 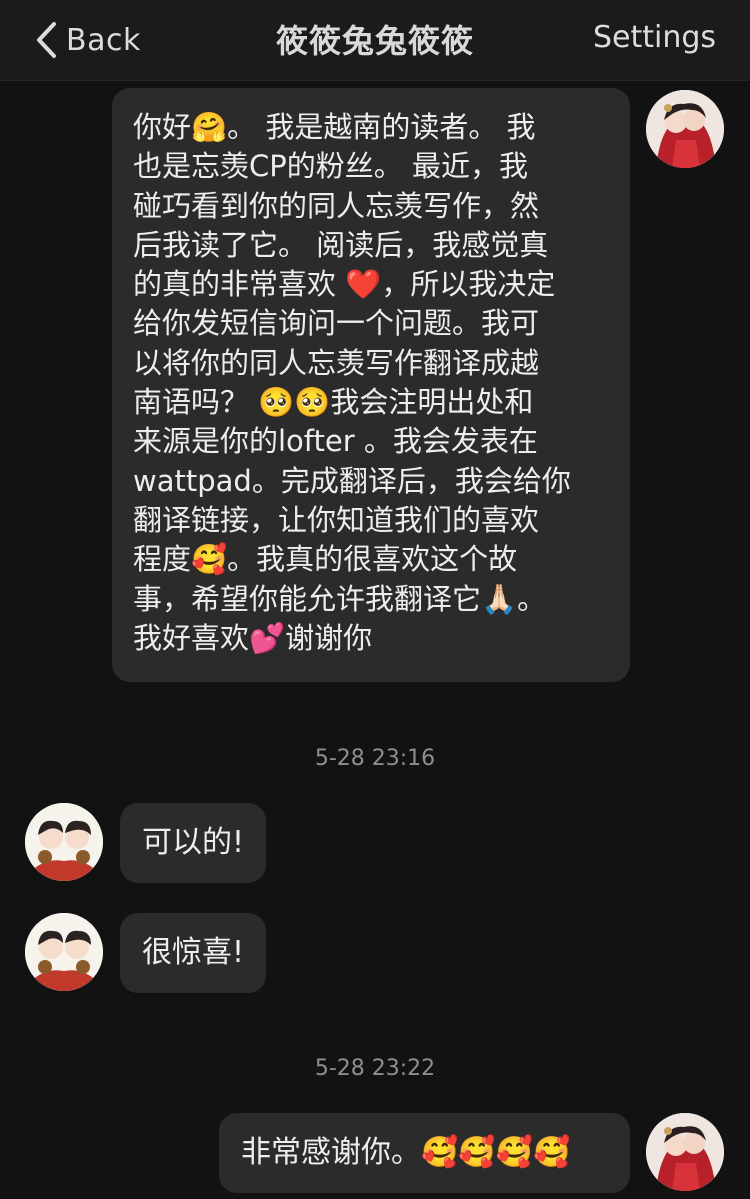 I want to click on chat-title: 筱筱兔兔筱筱, so click(x=374, y=41).